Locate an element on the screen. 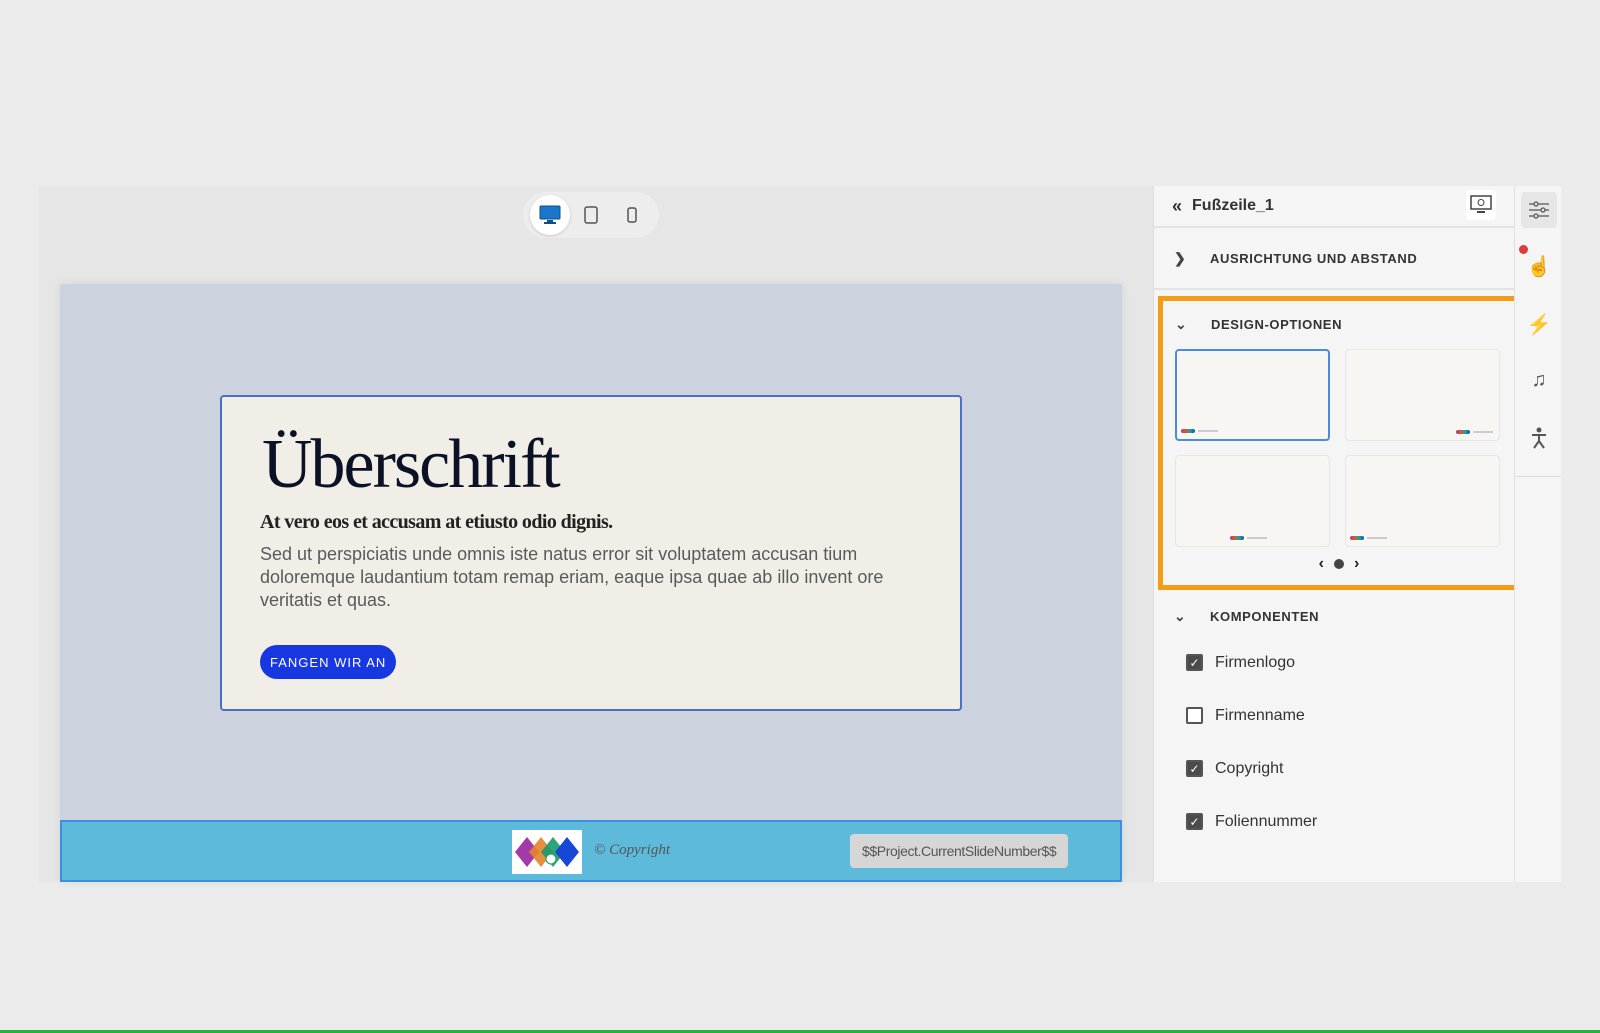 The width and height of the screenshot is (1600, 1033). page-dot is located at coordinates (1339, 564).